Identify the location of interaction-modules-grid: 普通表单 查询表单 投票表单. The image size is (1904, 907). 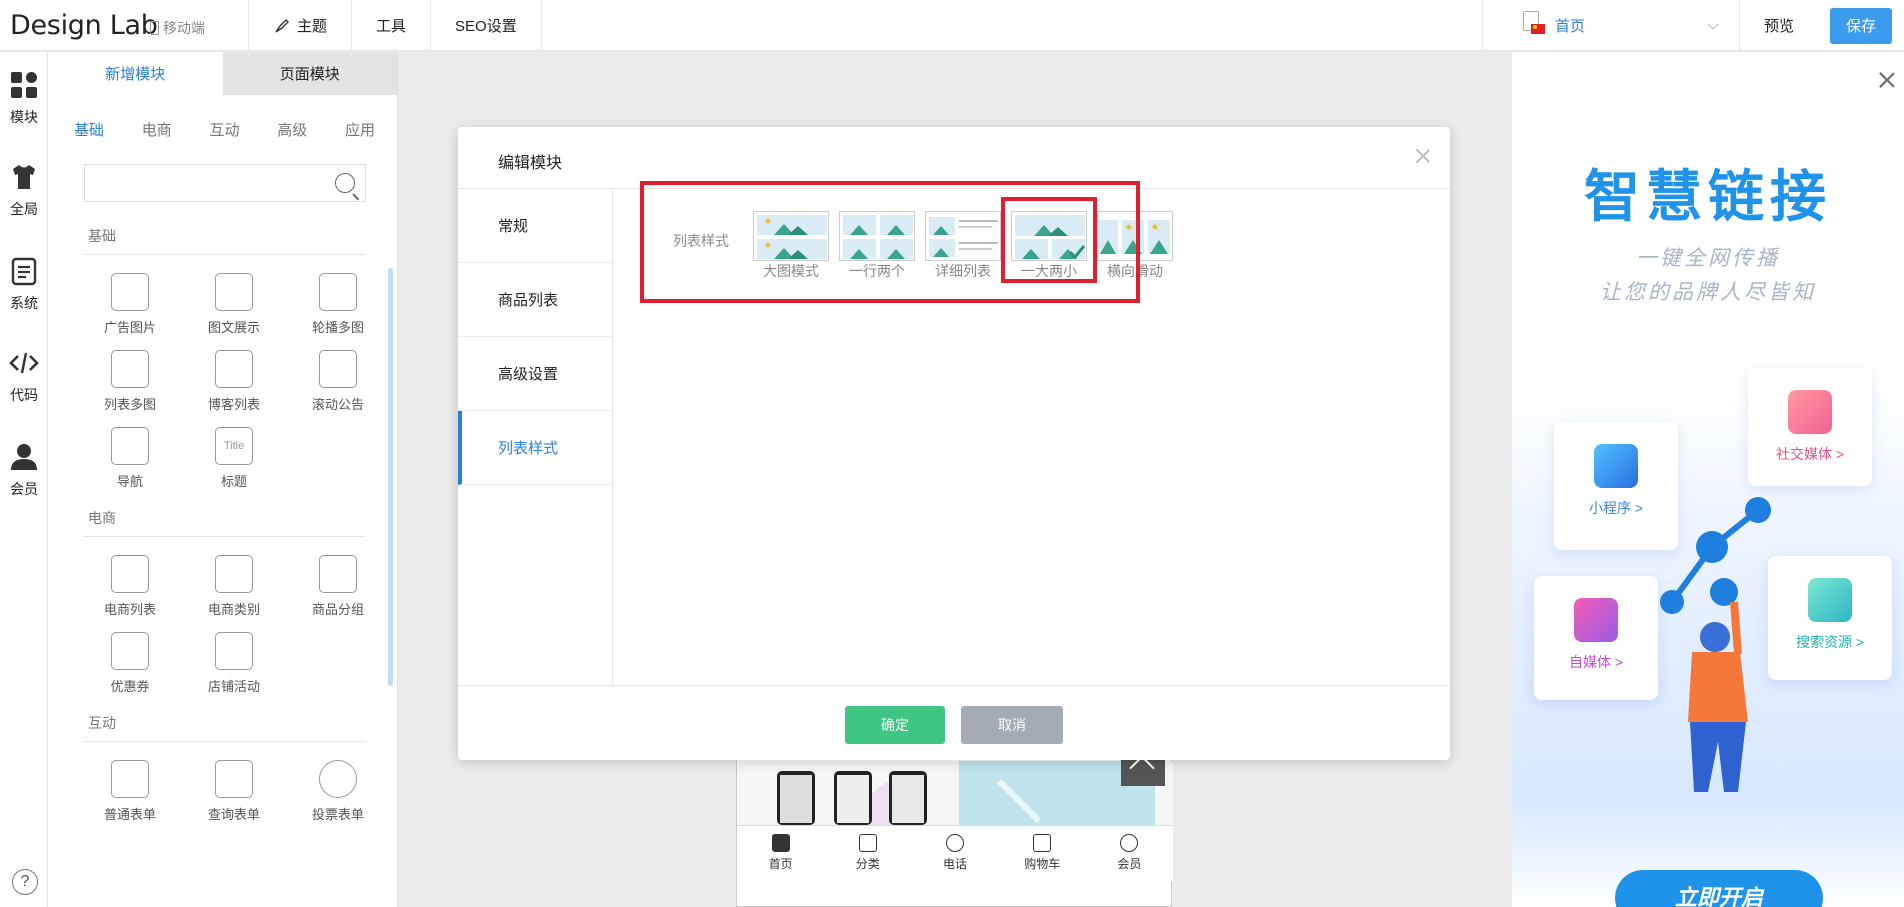
(237, 791).